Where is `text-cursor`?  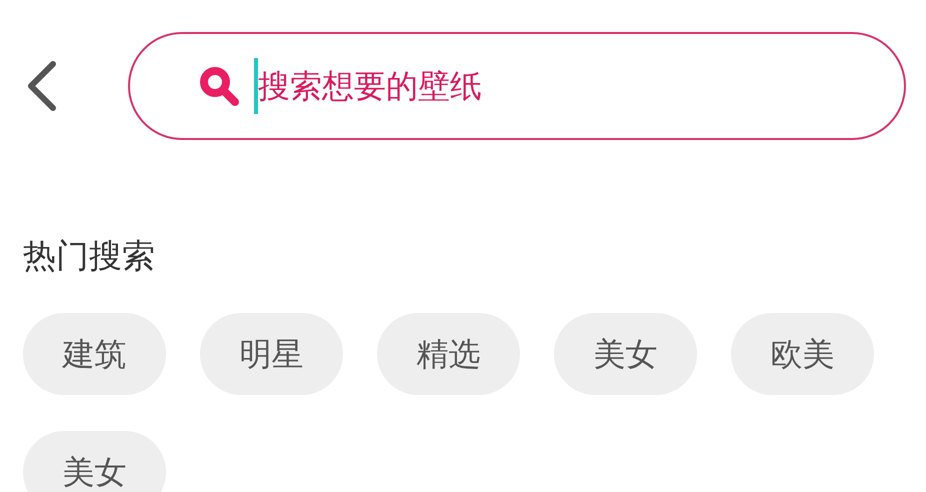 text-cursor is located at coordinates (256, 86).